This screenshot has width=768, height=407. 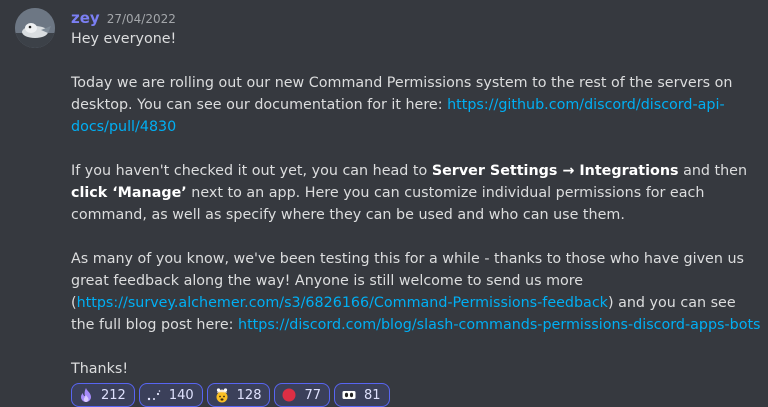 I want to click on closing-text: Thanks!, so click(x=100, y=369).